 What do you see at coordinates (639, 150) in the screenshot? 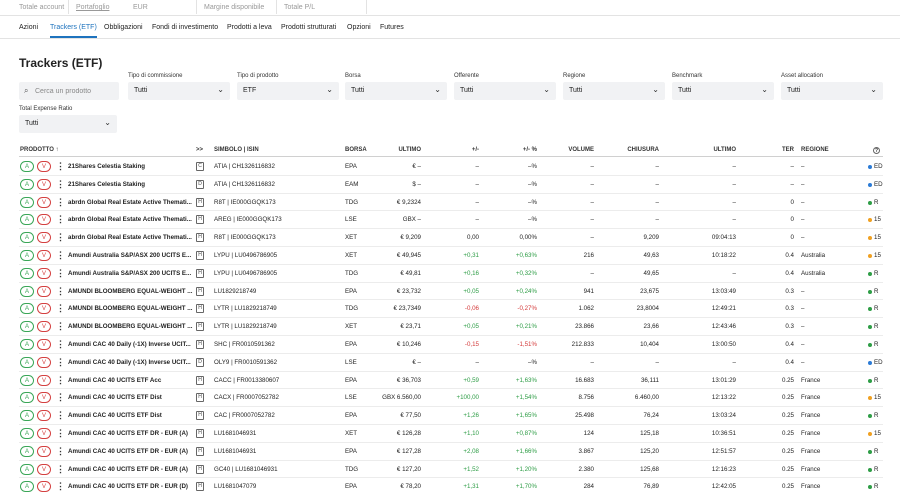
I see `column-header-close: CHIUSURA` at bounding box center [639, 150].